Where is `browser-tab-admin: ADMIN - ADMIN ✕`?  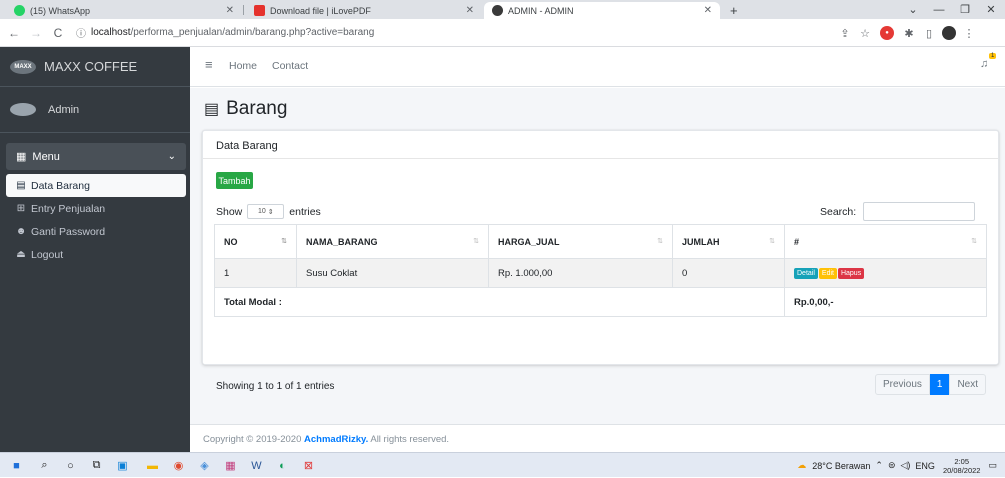 browser-tab-admin: ADMIN - ADMIN ✕ is located at coordinates (602, 10).